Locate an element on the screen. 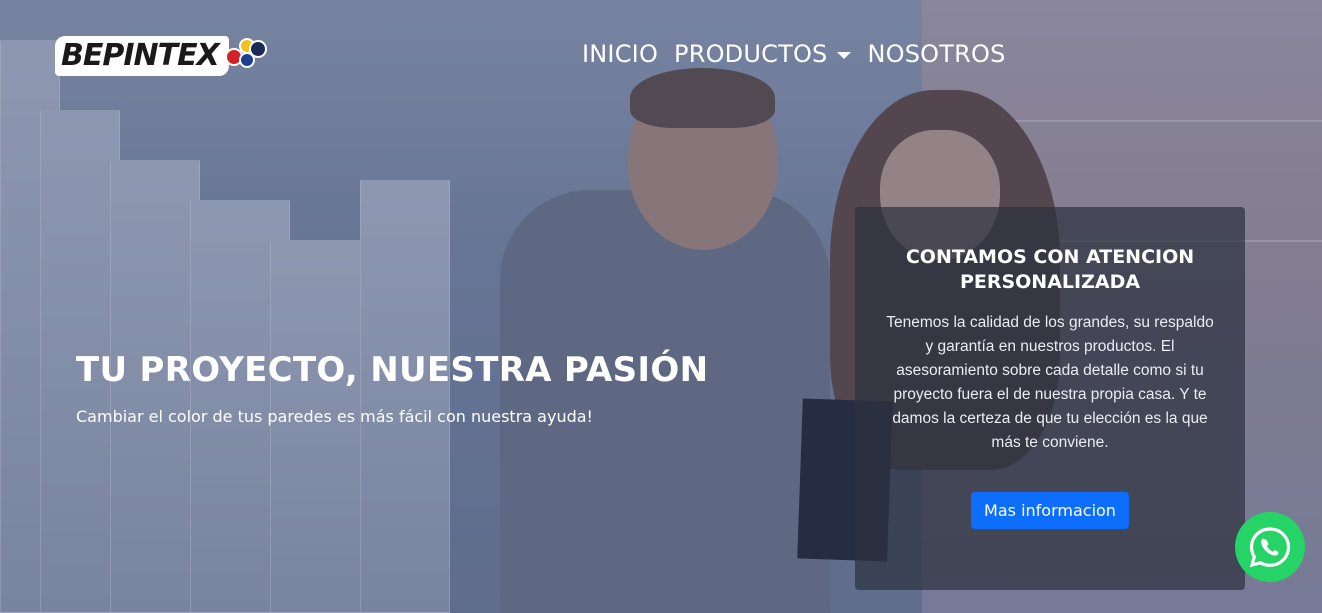 The image size is (1322, 613). nav-productos-dropdown: PRODUCTOS is located at coordinates (763, 54).